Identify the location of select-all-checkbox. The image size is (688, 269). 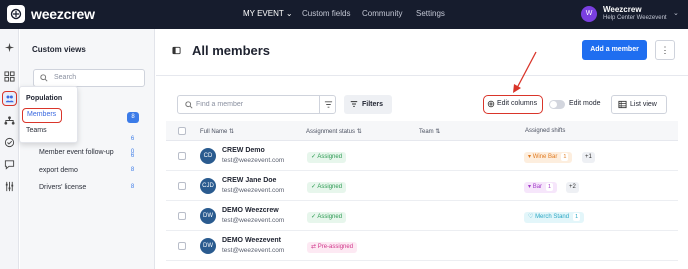
(182, 131).